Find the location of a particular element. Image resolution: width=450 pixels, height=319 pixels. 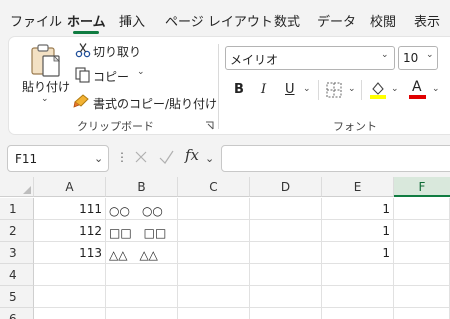

cell-d2 is located at coordinates (286, 231).